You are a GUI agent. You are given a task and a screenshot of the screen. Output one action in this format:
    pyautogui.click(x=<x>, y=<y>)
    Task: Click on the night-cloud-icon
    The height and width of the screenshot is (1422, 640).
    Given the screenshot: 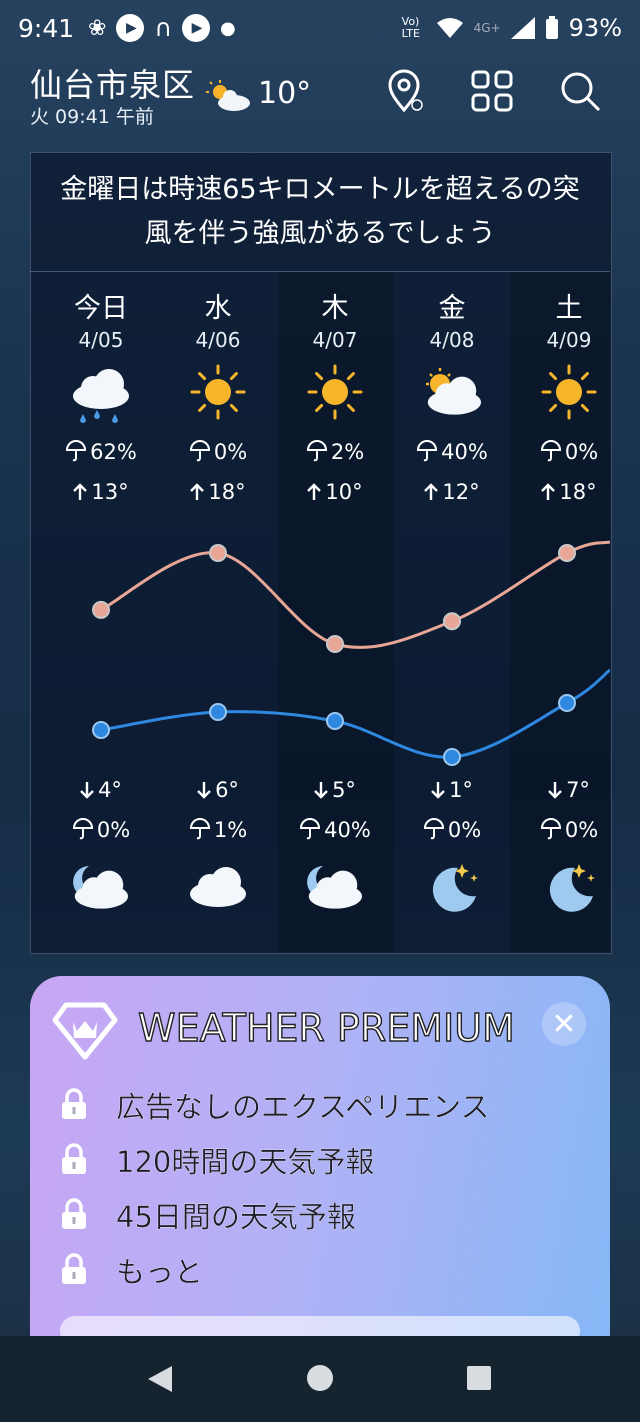 What is the action you would take?
    pyautogui.click(x=218, y=888)
    